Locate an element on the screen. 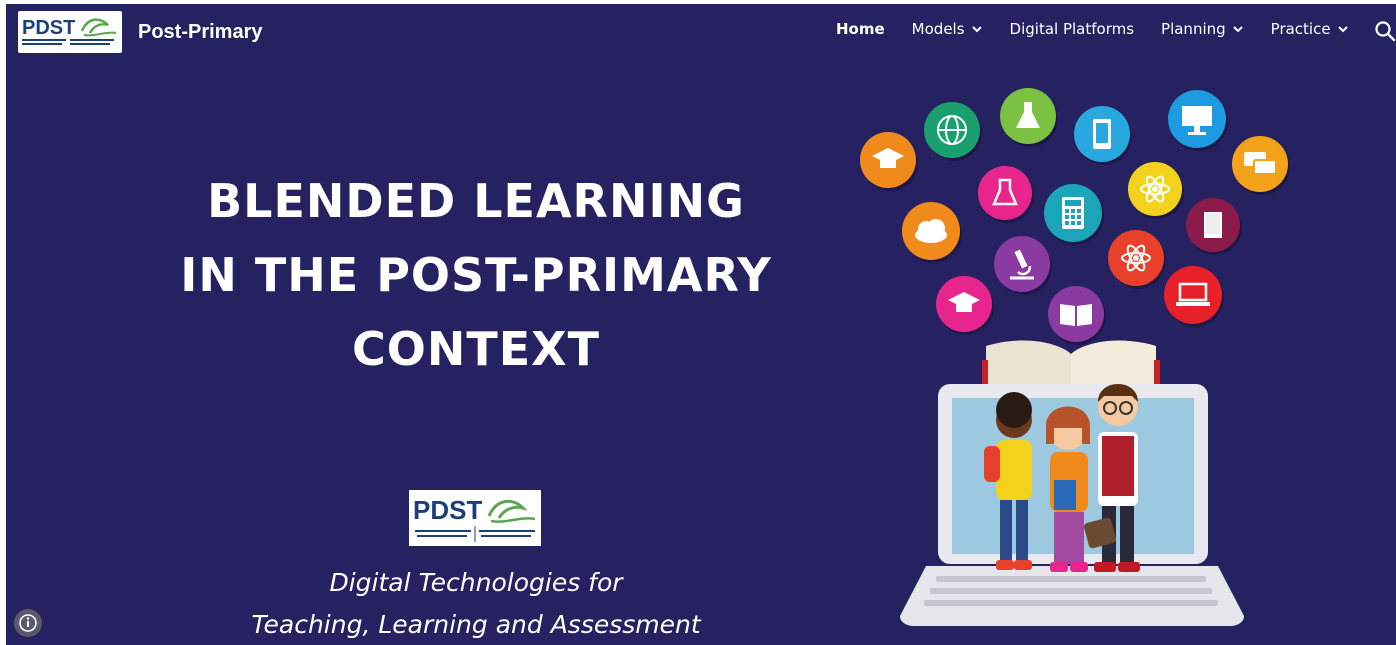 The image size is (1396, 645). headline-line-3: CONTEXT is located at coordinates (475, 349).